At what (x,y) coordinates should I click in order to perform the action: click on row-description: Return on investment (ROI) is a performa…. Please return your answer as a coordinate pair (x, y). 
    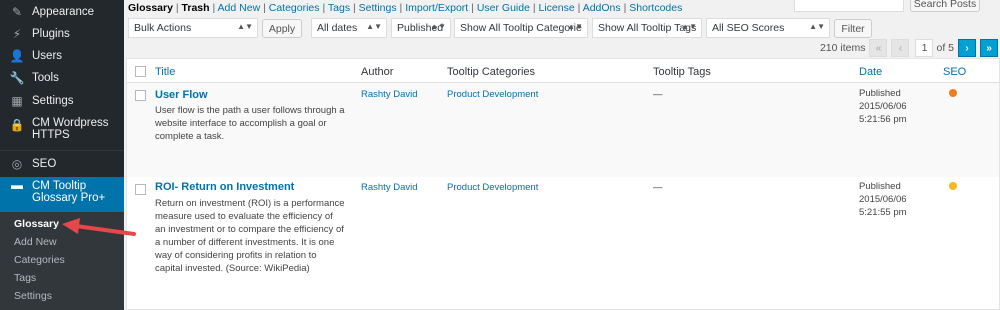
    Looking at the image, I should click on (250, 236).